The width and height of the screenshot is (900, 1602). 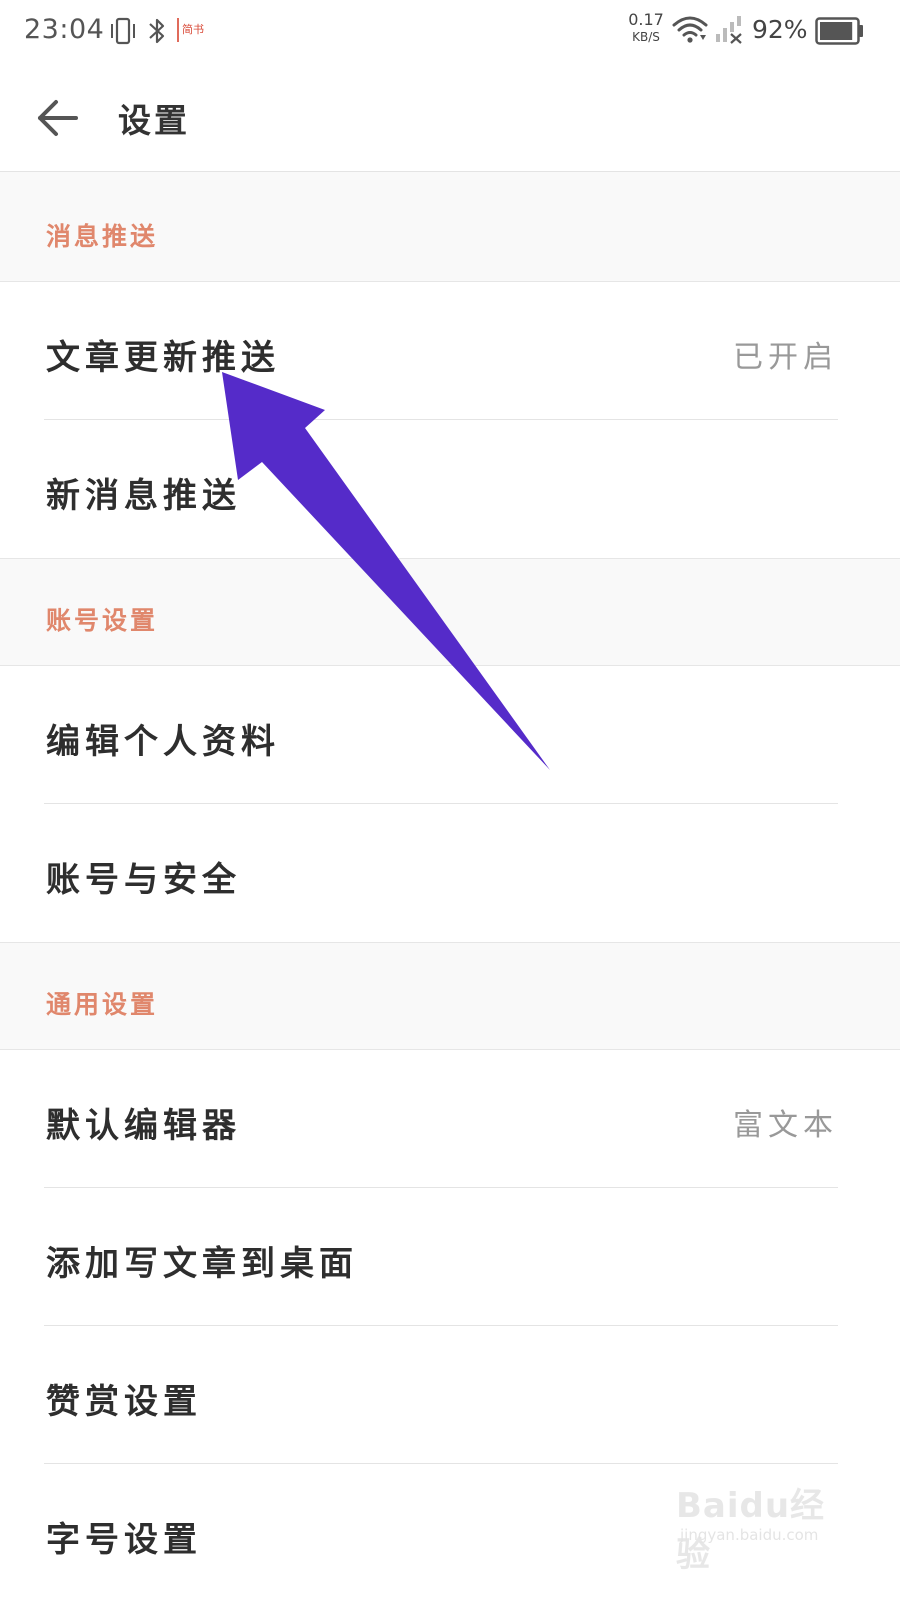 I want to click on row-label: 默认编辑器, so click(x=143, y=1126).